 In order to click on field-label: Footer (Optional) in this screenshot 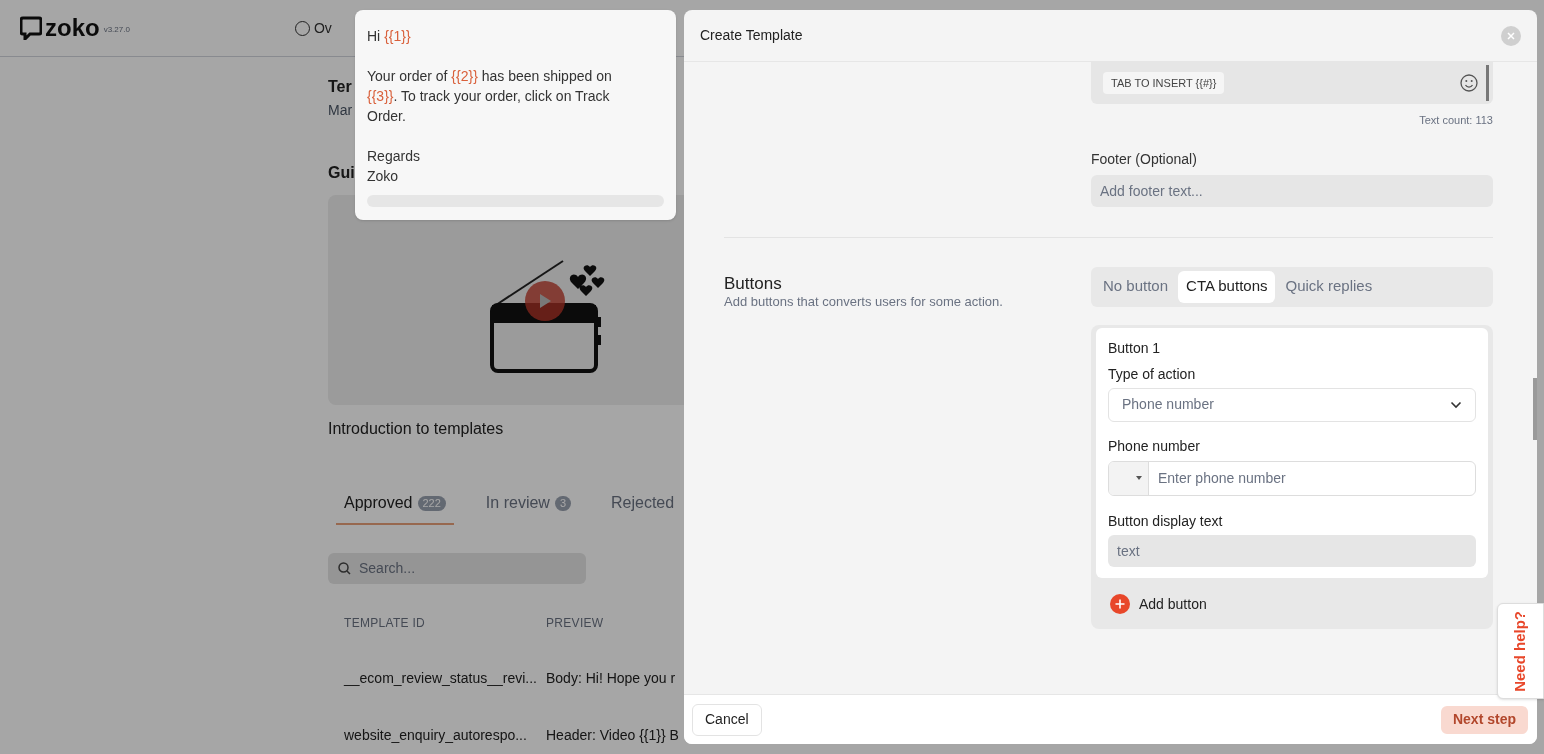, I will do `click(1144, 159)`.